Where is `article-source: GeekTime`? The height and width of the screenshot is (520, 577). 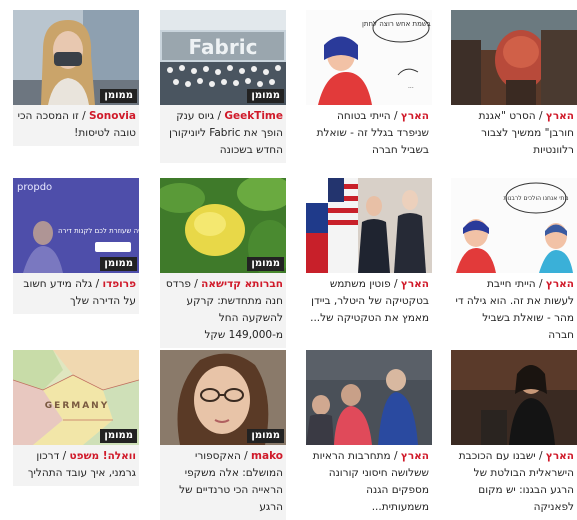
article-source: GeekTime is located at coordinates (253, 116).